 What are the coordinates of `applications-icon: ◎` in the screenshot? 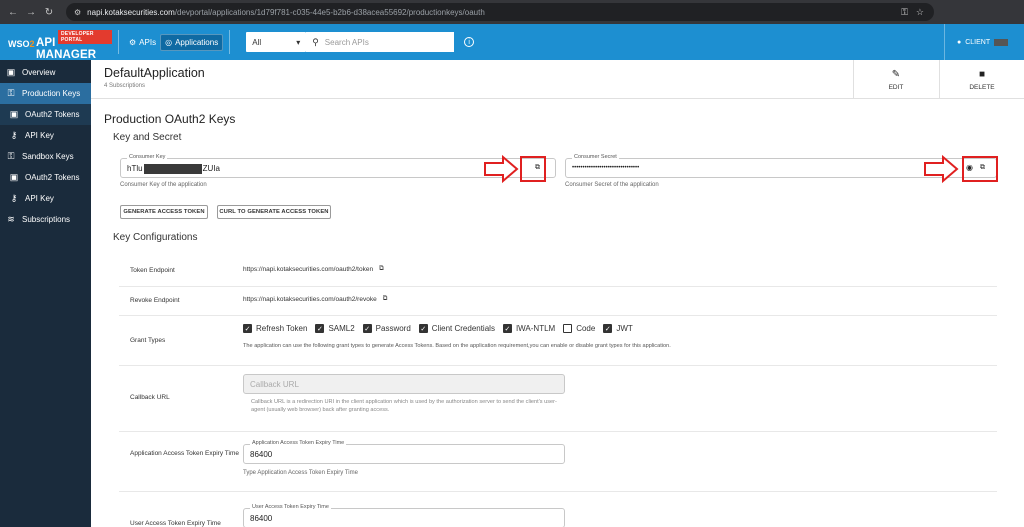 It's located at (169, 42).